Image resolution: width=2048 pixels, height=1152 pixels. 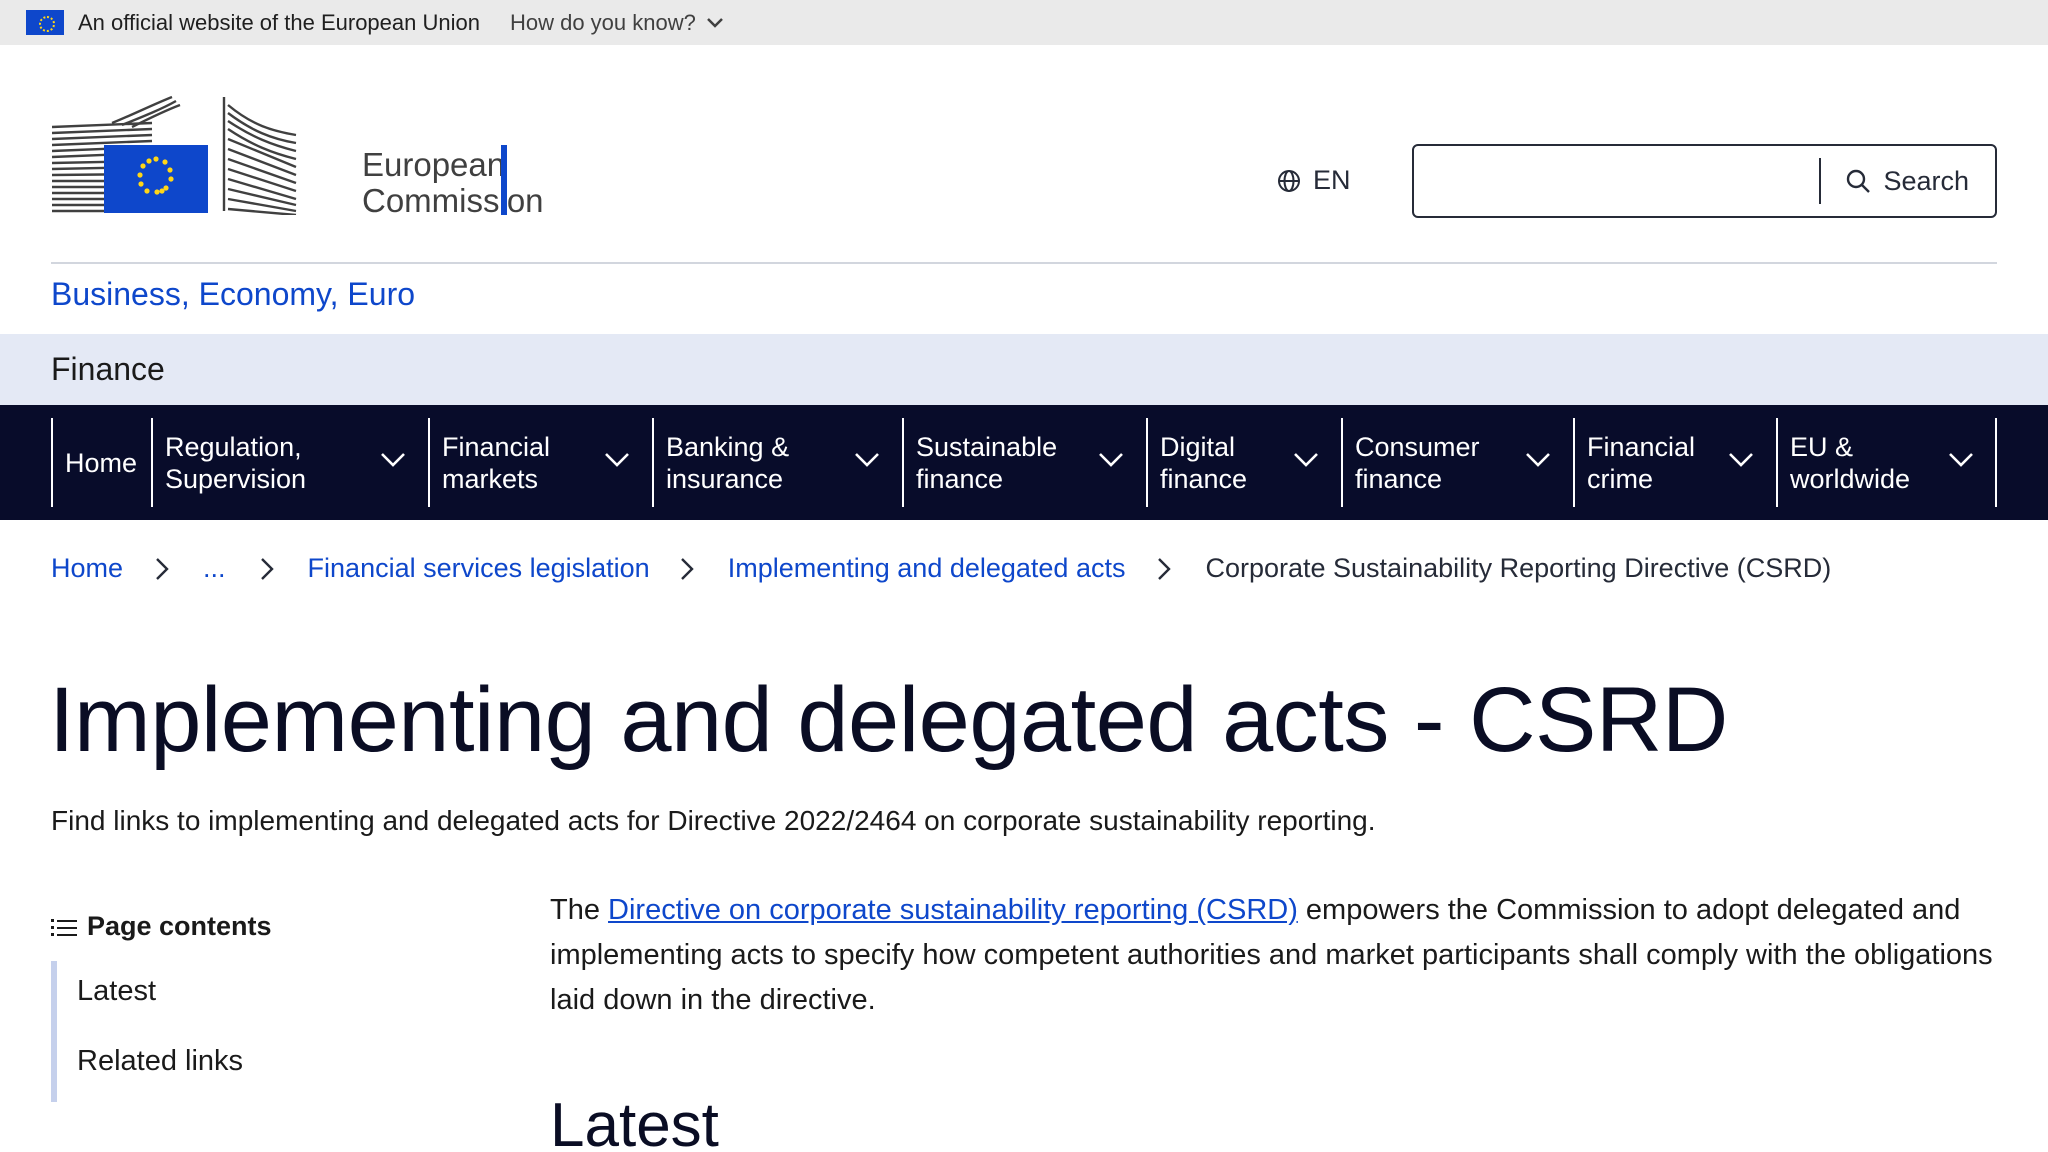 What do you see at coordinates (453, 200) in the screenshot?
I see `logo-line-commission: Commission` at bounding box center [453, 200].